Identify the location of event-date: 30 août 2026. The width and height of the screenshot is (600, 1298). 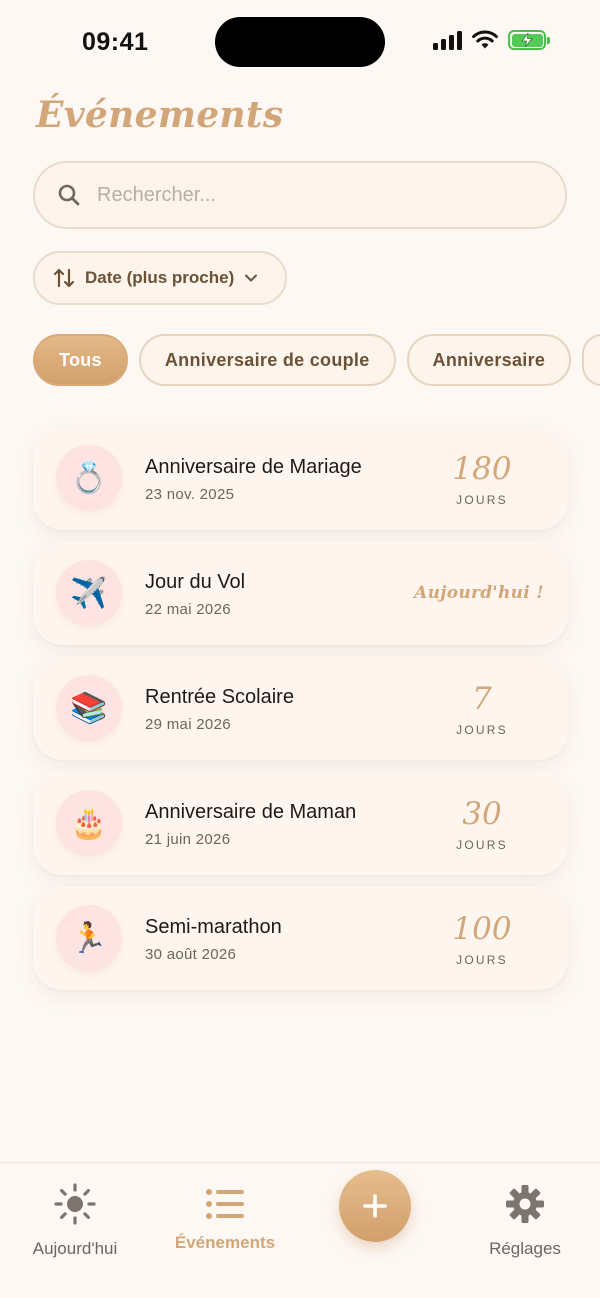
(191, 954).